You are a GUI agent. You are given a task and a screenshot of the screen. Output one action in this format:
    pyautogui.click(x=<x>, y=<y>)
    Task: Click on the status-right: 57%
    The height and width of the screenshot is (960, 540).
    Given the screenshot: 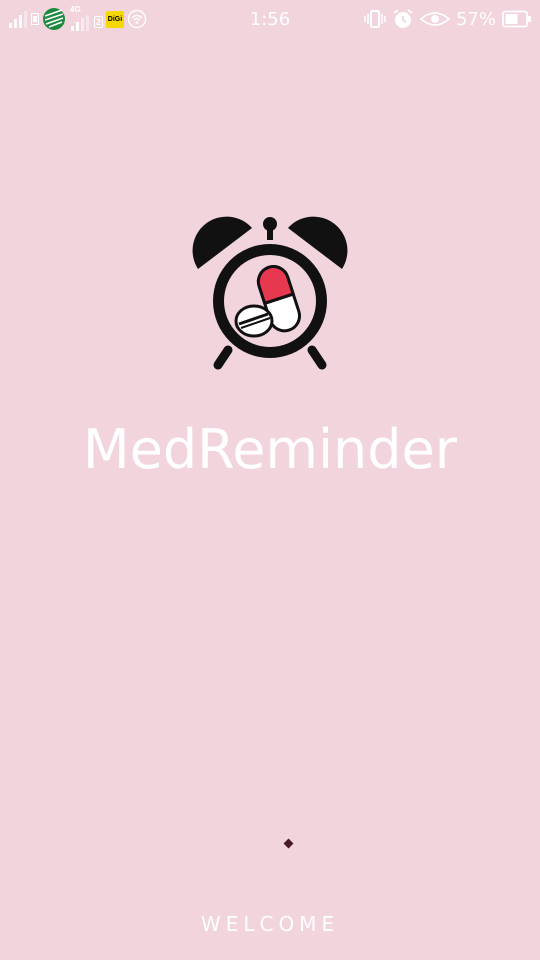 What is the action you would take?
    pyautogui.click(x=448, y=19)
    